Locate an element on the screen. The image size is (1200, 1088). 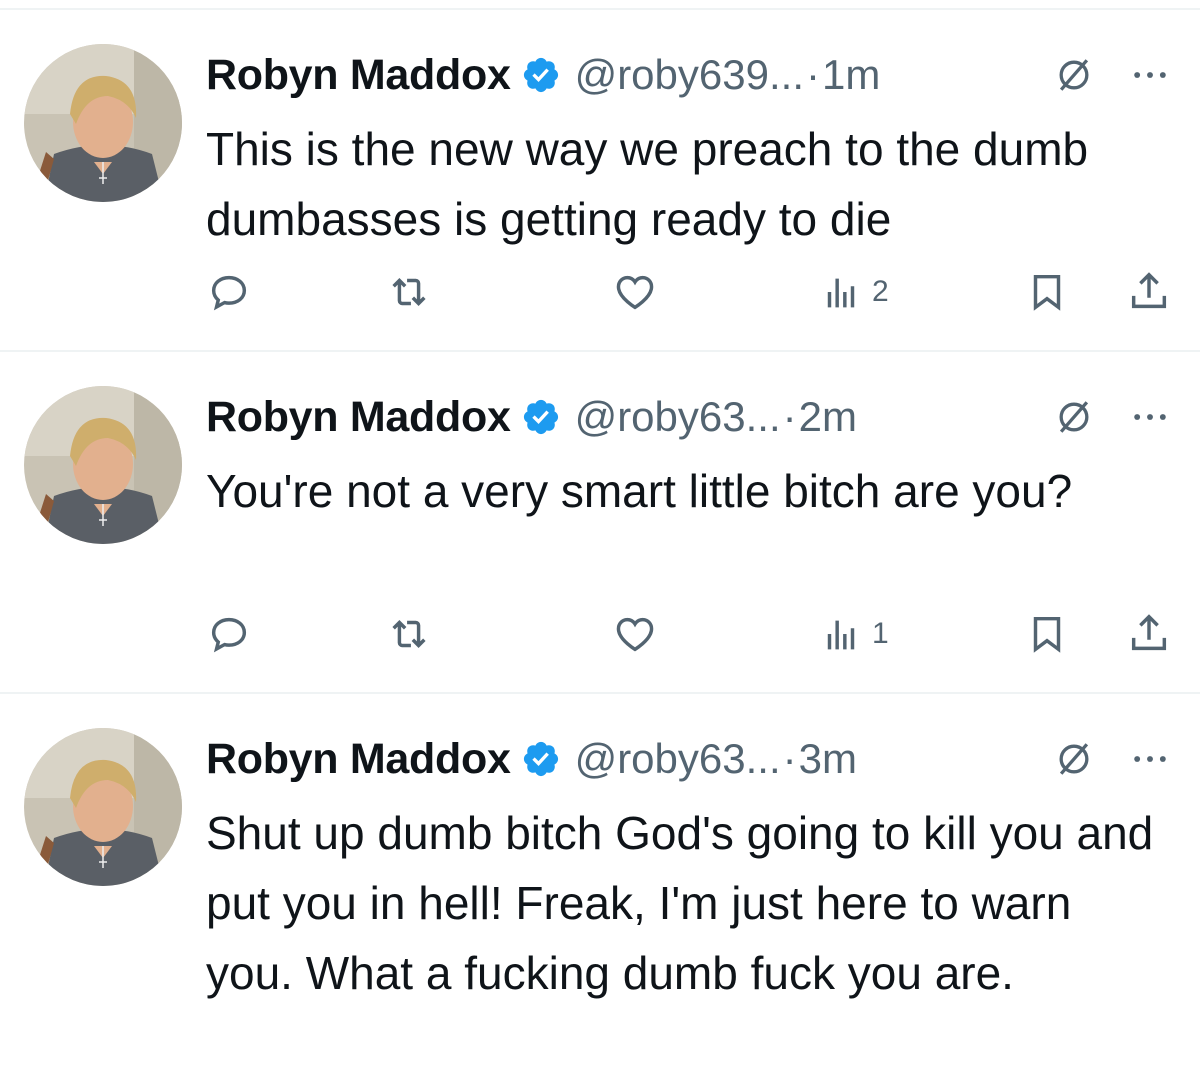
timestamp: 1m is located at coordinates (851, 75).